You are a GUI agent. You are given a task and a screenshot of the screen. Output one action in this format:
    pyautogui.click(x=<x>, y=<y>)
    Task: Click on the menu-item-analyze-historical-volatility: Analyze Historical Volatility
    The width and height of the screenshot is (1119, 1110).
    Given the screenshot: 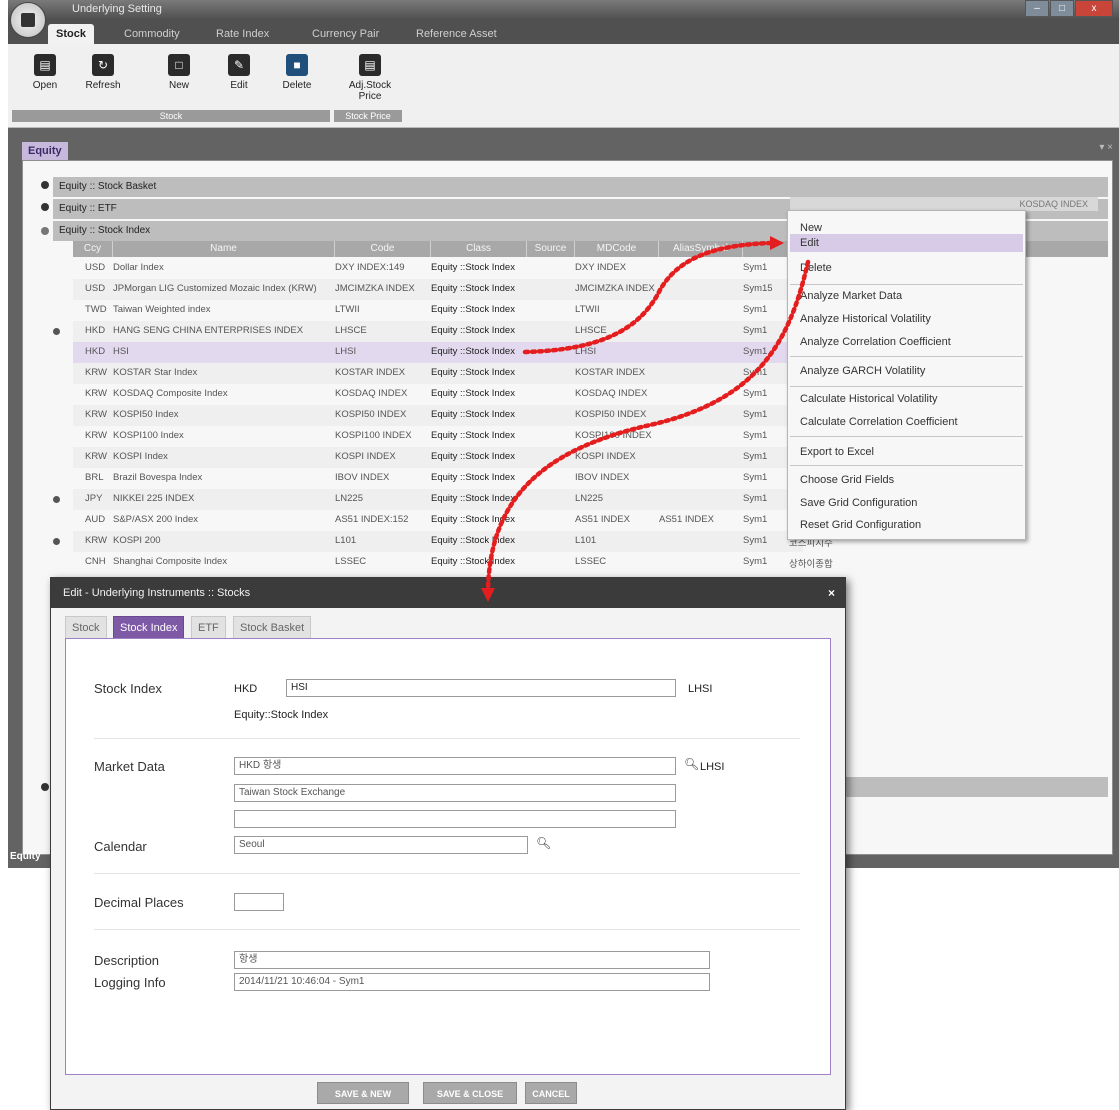 What is the action you would take?
    pyautogui.click(x=865, y=319)
    